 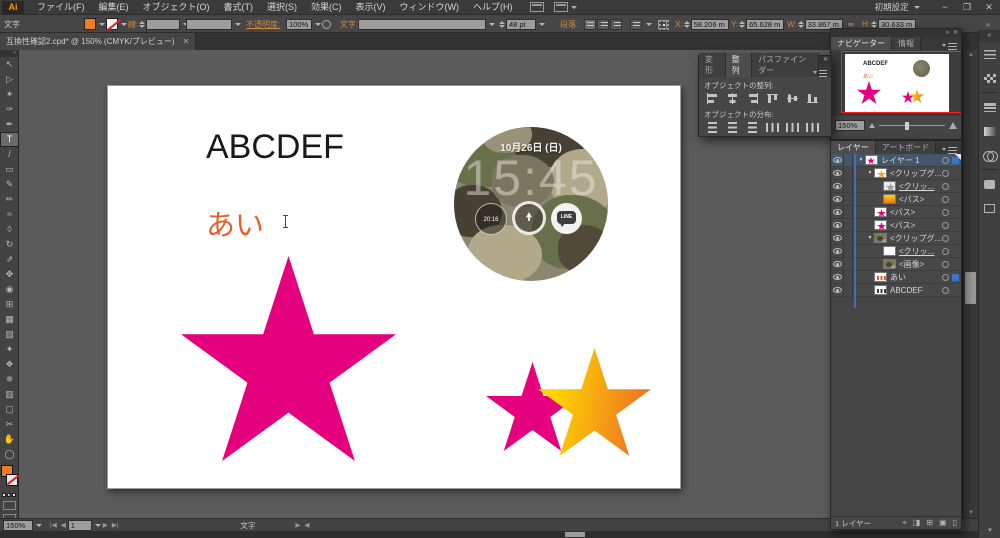 I want to click on menu-item-5: 効果(C), so click(x=326, y=7).